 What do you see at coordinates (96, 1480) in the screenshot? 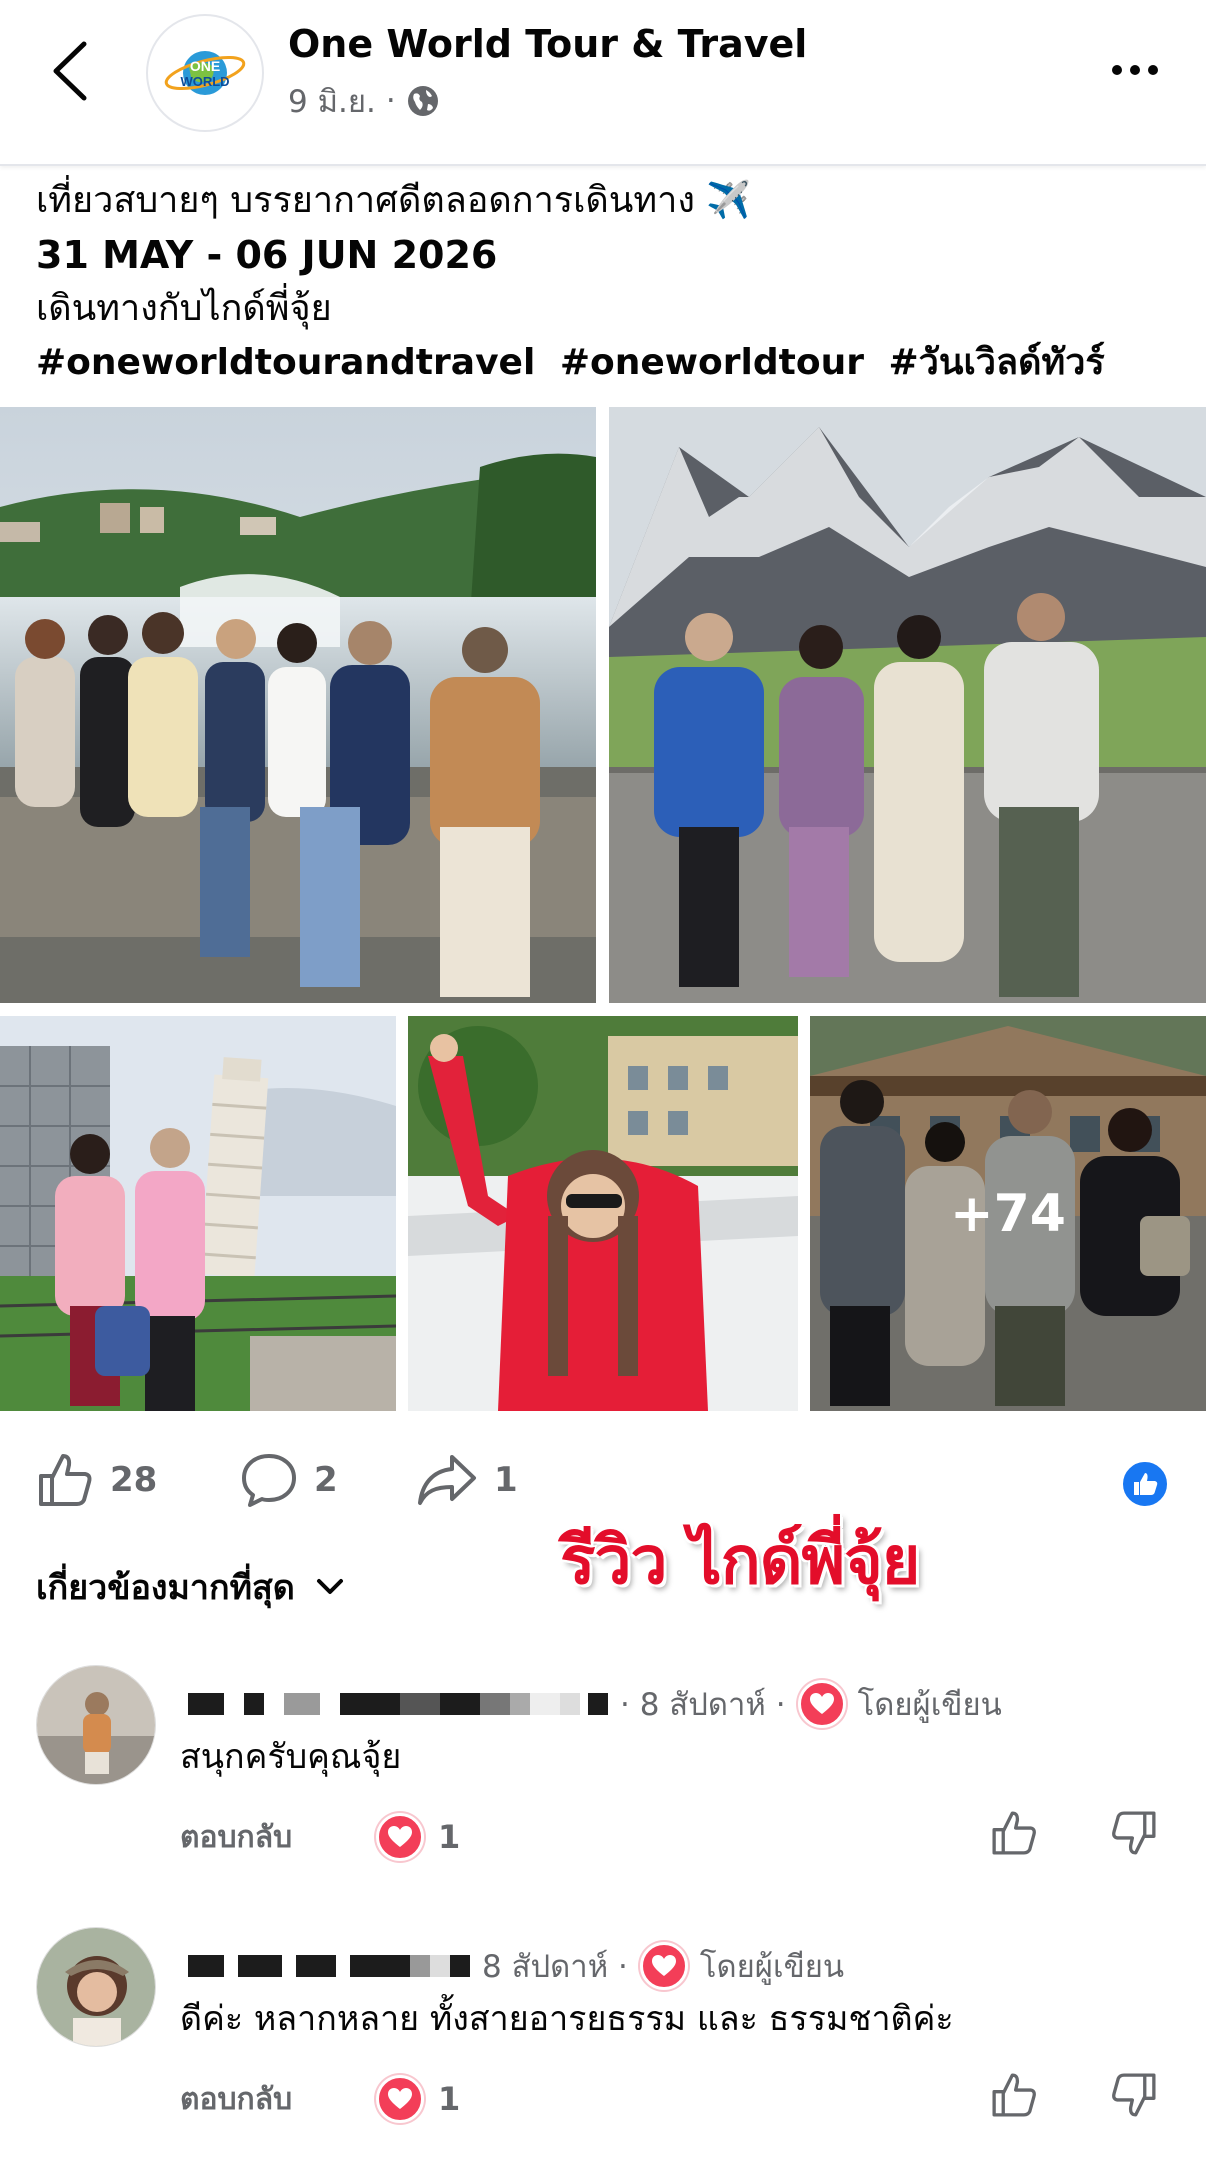
I see `like-button: 28` at bounding box center [96, 1480].